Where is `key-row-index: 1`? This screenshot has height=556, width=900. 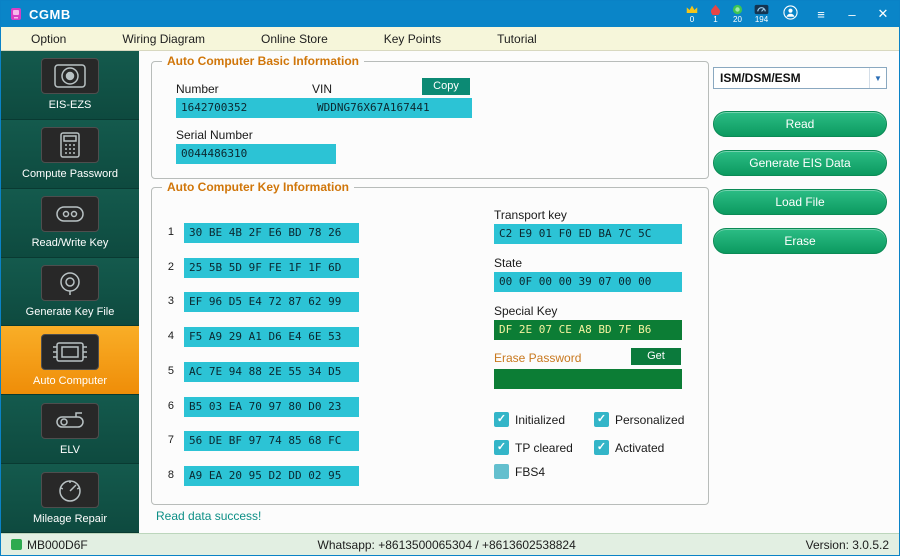 key-row-index: 1 is located at coordinates (170, 232).